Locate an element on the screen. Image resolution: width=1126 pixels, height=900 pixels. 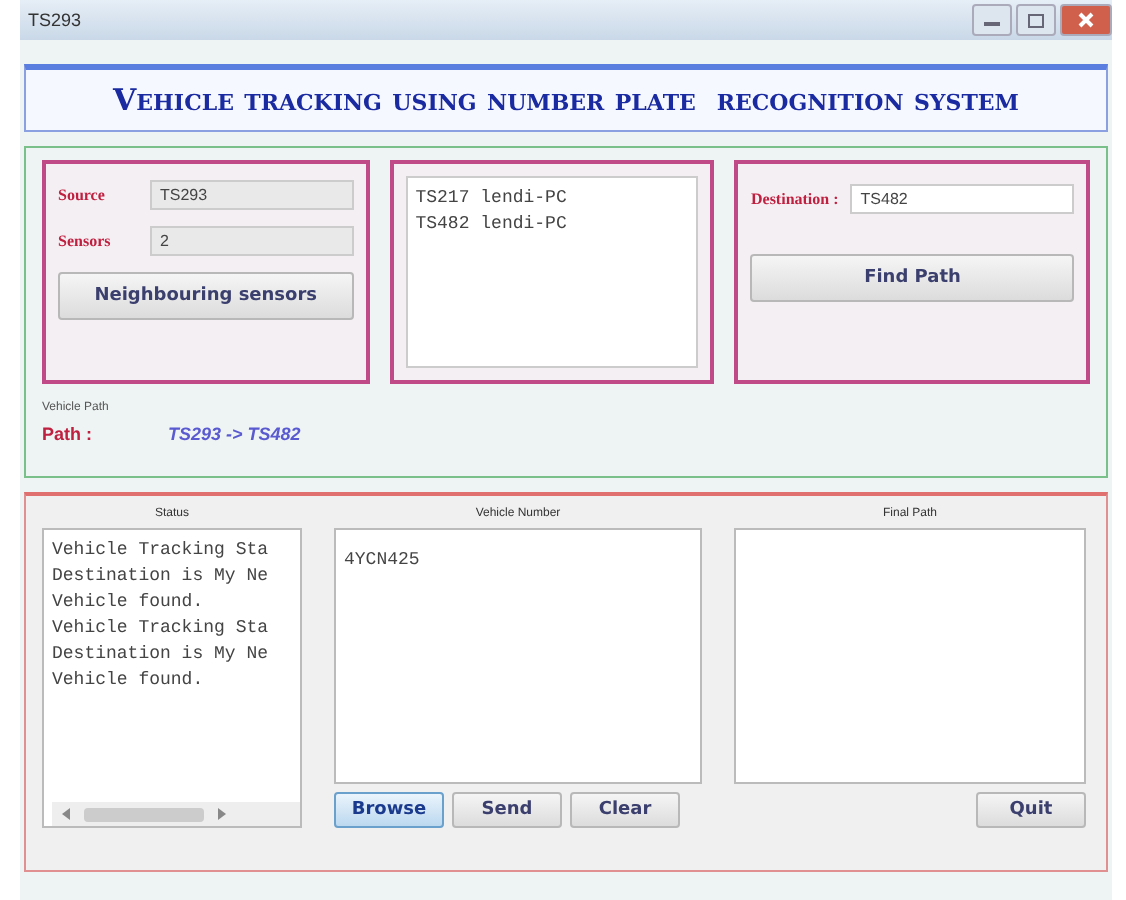
list-item: TS217 lendi-PC is located at coordinates (552, 199).